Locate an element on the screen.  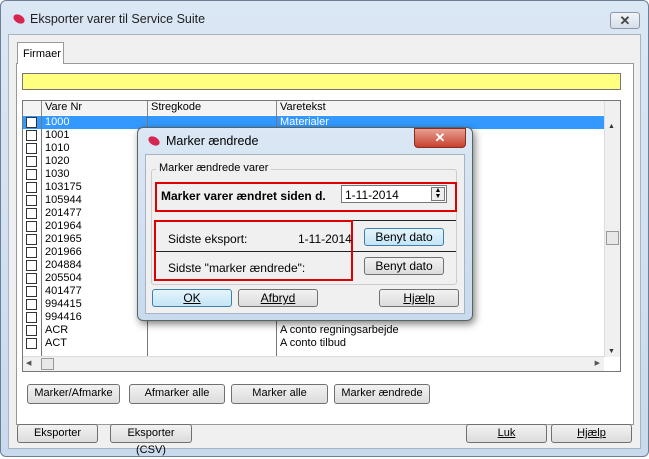
cell-varetekst: A conto regningsarbejde is located at coordinates (339, 330).